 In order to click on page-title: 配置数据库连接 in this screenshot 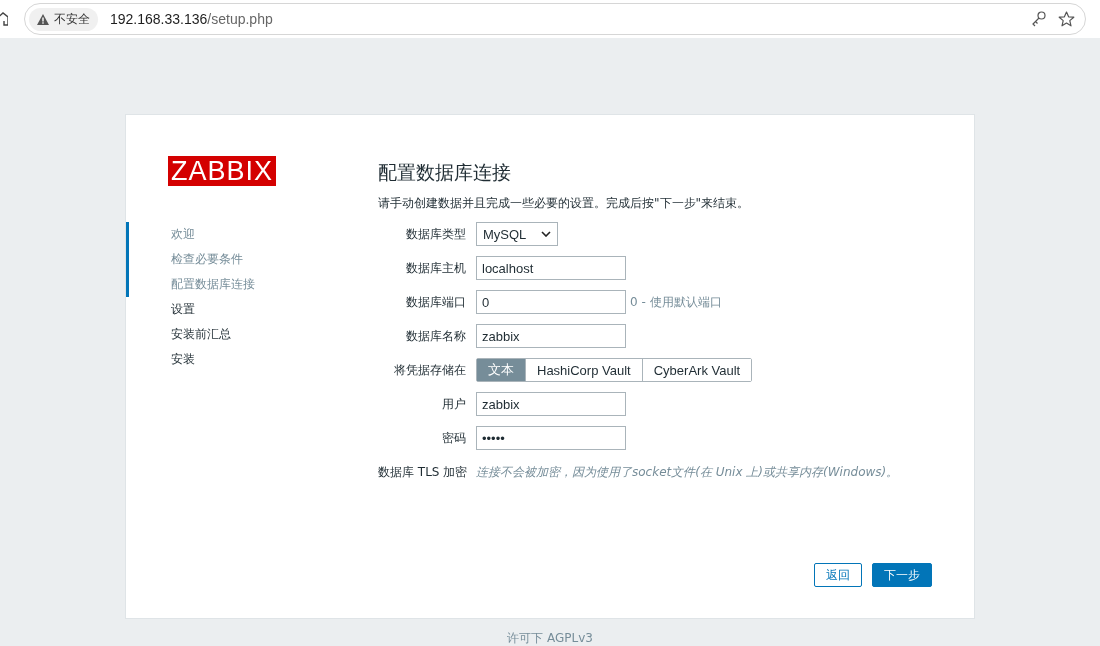, I will do `click(445, 172)`.